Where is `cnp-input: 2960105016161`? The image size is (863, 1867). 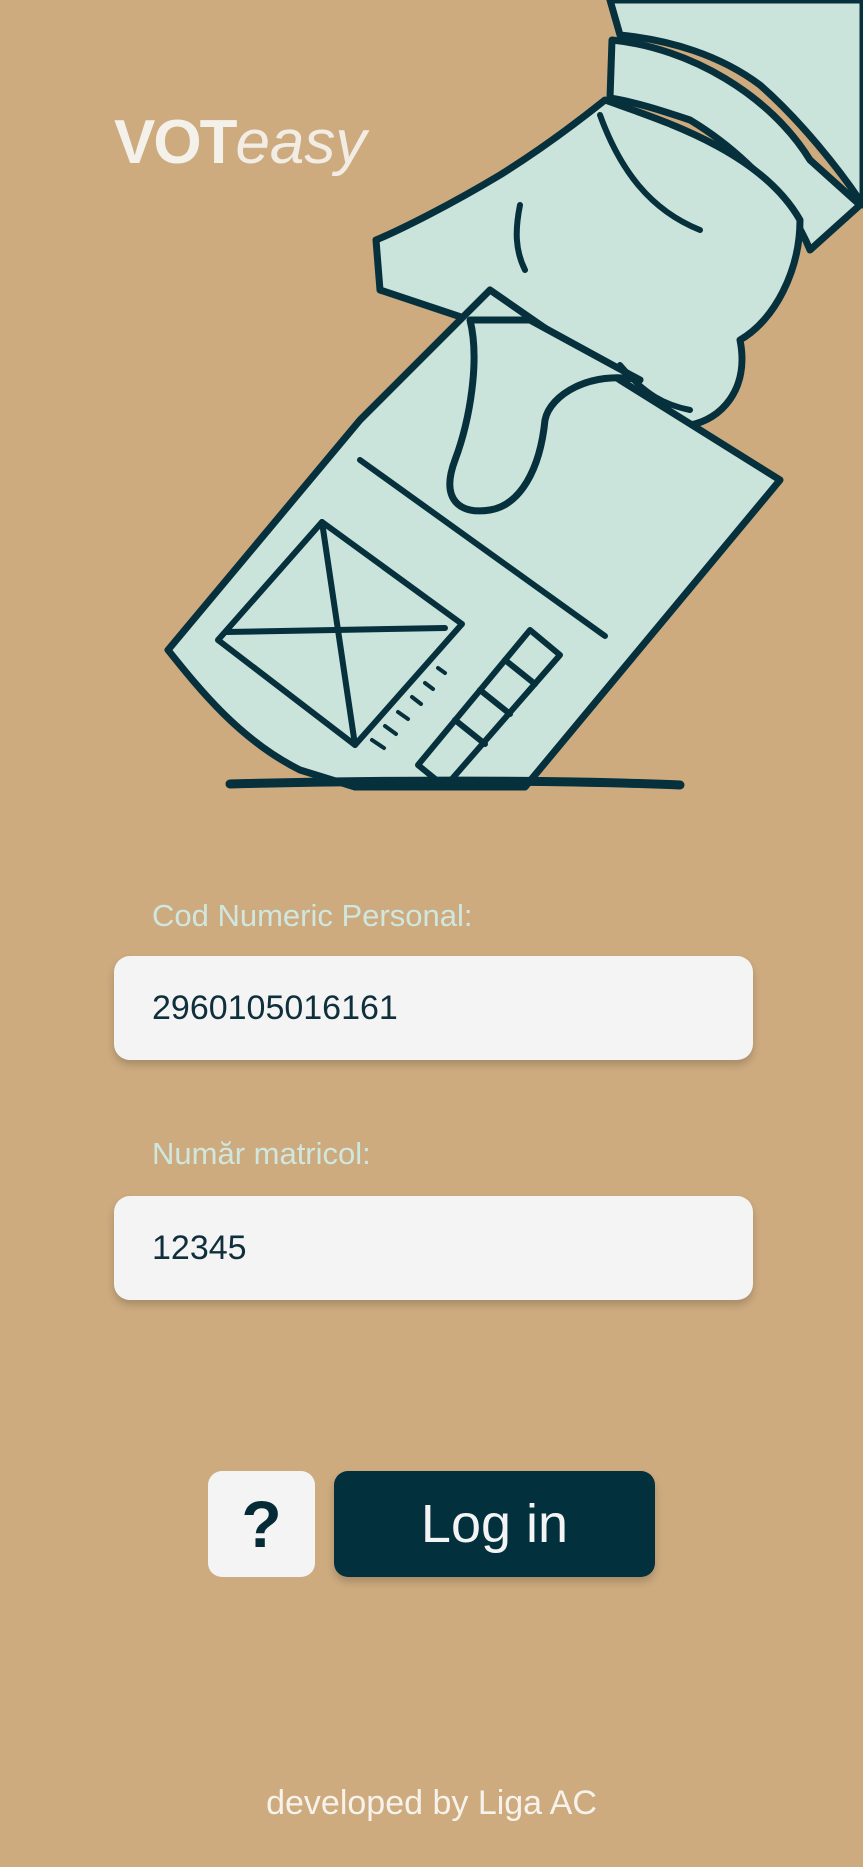 cnp-input: 2960105016161 is located at coordinates (433, 1008).